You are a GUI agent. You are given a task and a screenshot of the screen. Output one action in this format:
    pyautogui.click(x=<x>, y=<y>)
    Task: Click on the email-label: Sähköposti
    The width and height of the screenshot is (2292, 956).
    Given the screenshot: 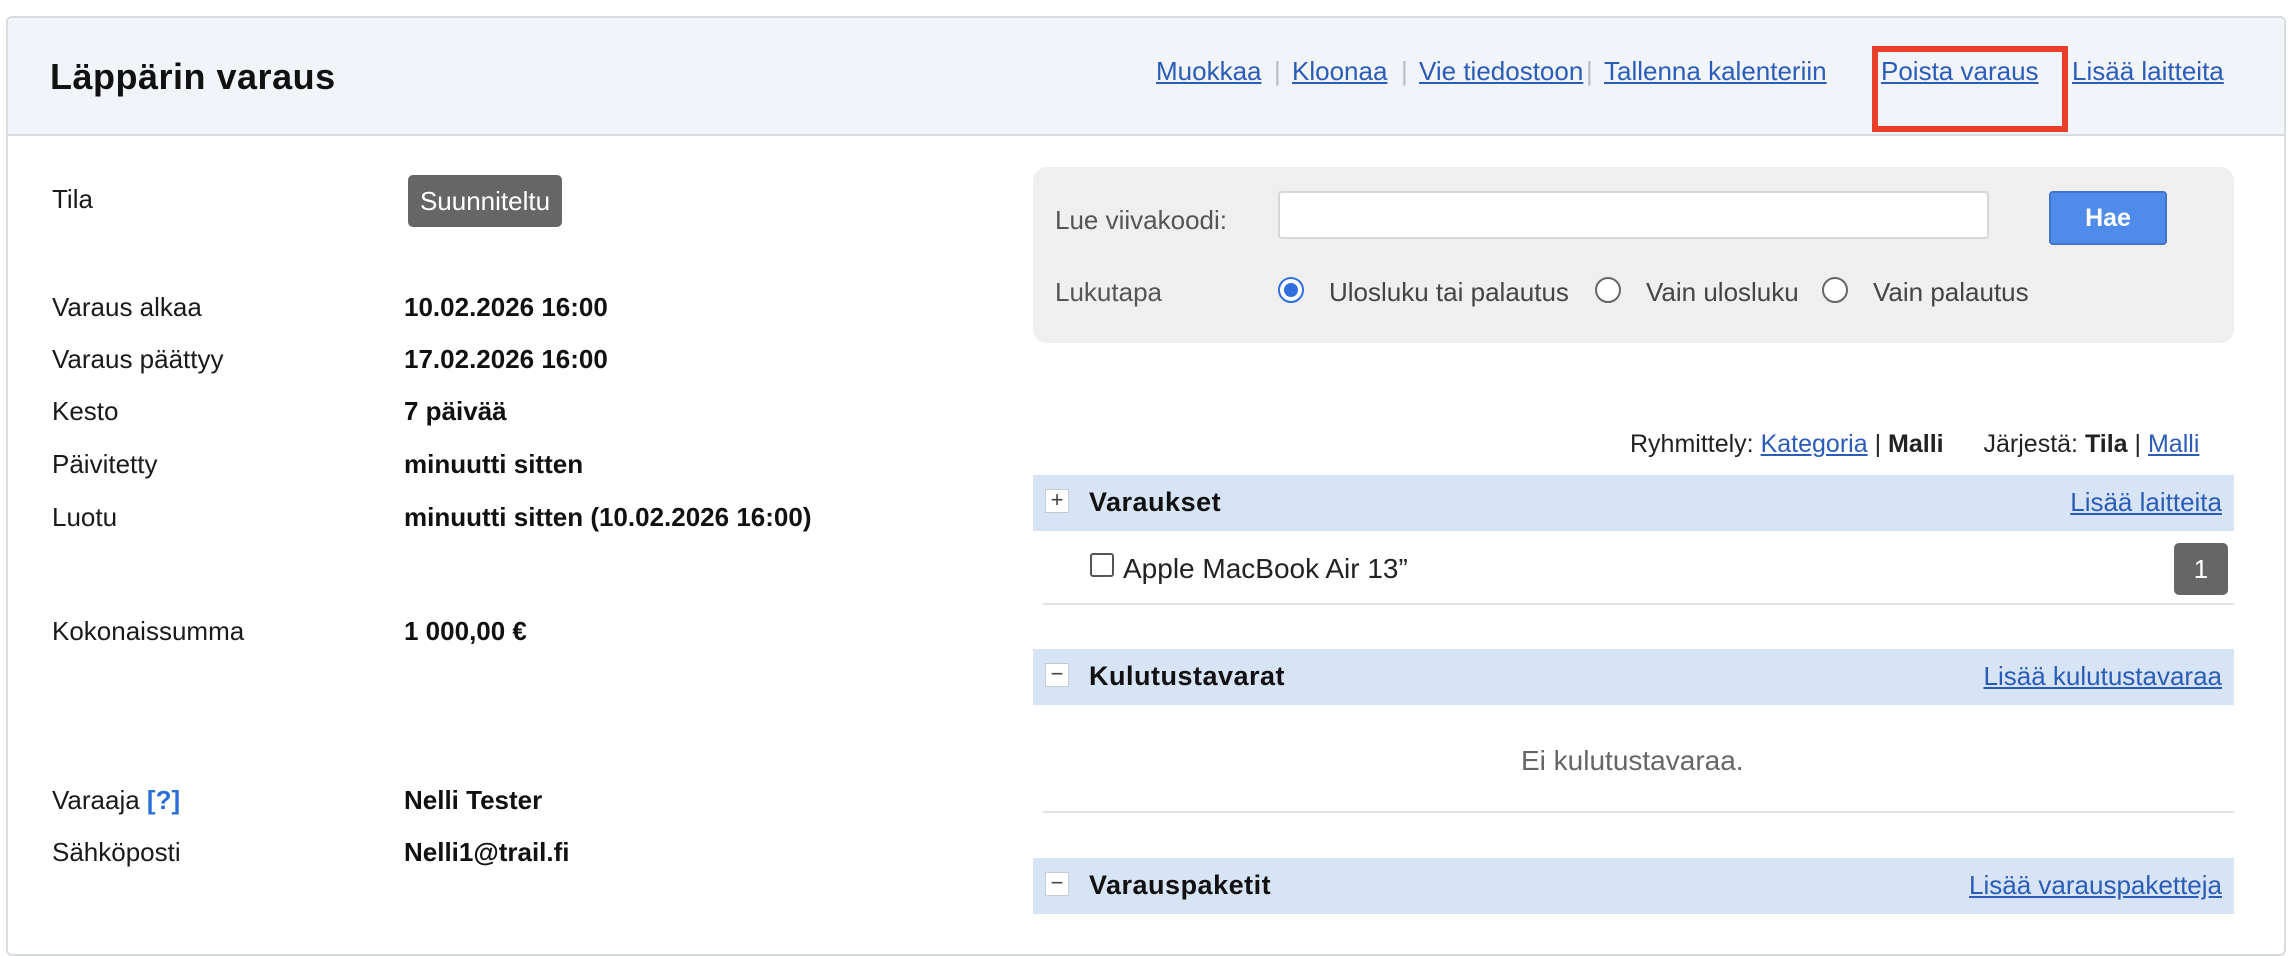 What is the action you would take?
    pyautogui.click(x=116, y=852)
    